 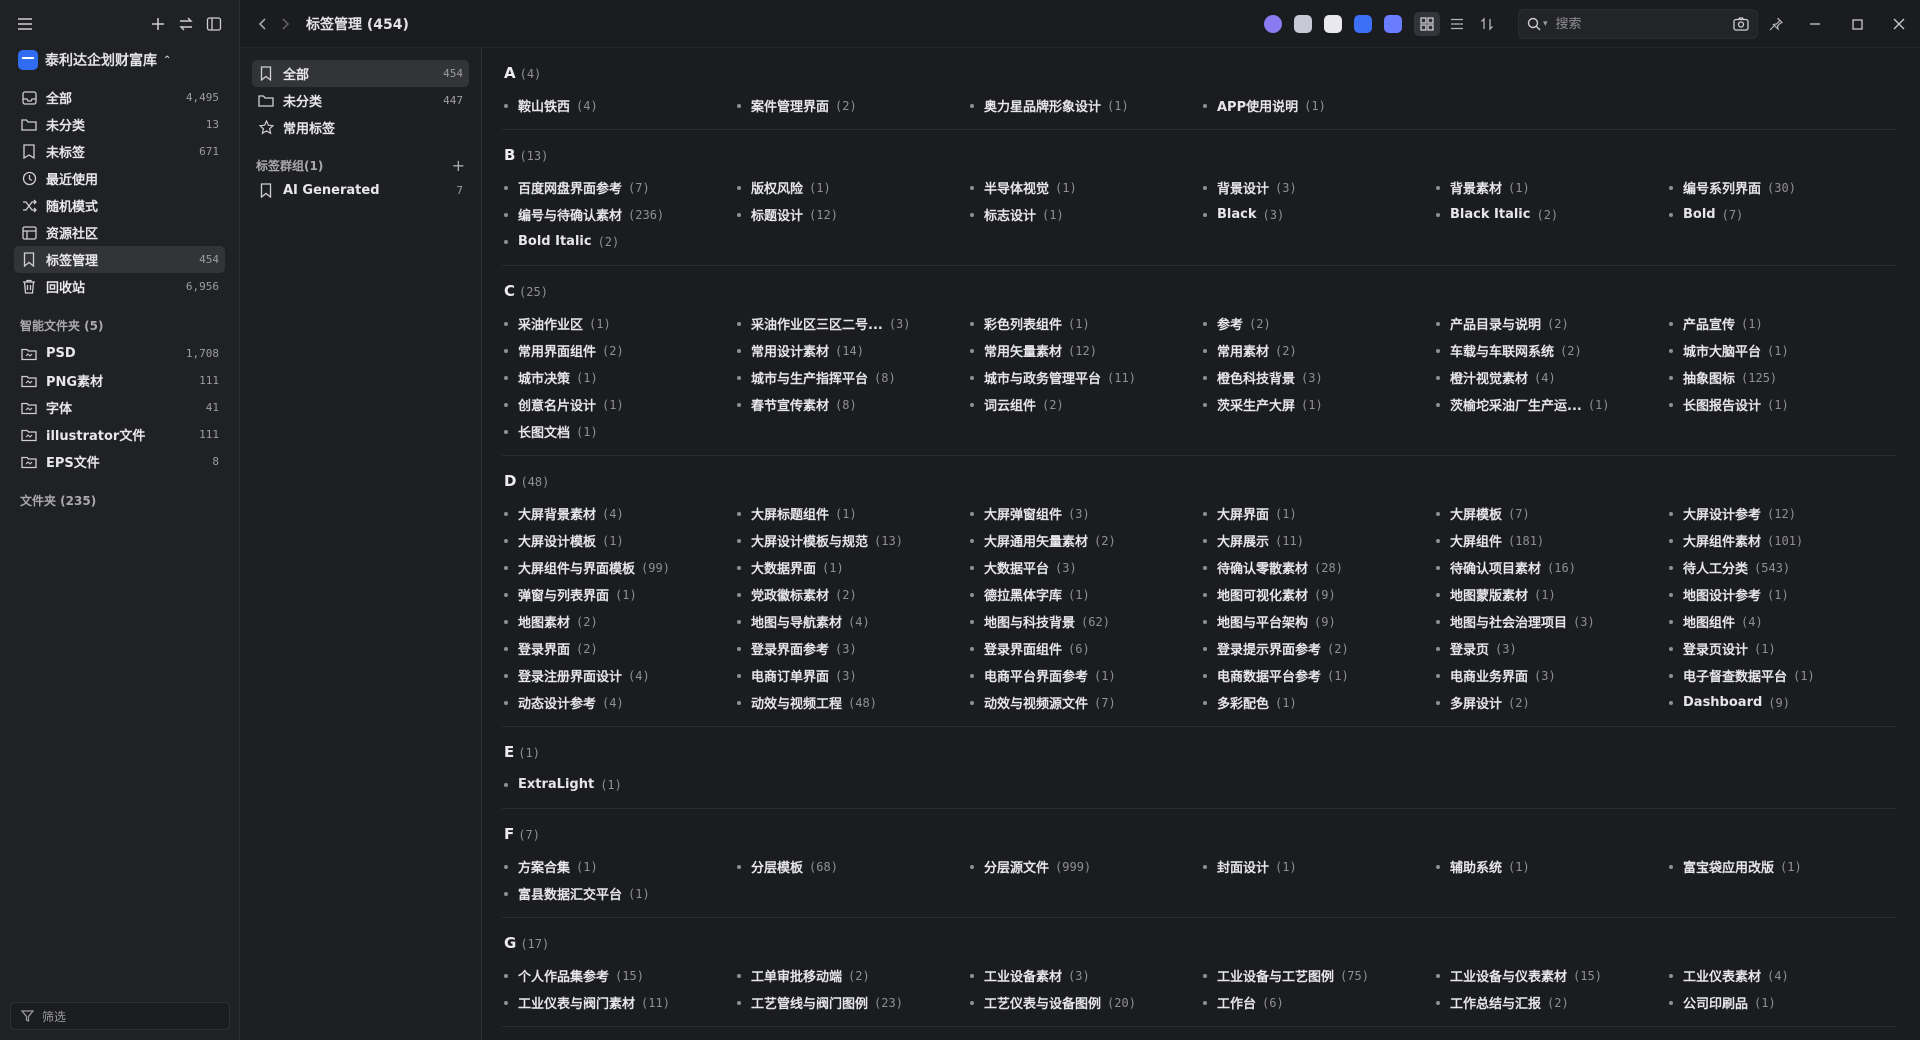 What do you see at coordinates (618, 241) in the screenshot?
I see `tag-item: Bold Italic (2)` at bounding box center [618, 241].